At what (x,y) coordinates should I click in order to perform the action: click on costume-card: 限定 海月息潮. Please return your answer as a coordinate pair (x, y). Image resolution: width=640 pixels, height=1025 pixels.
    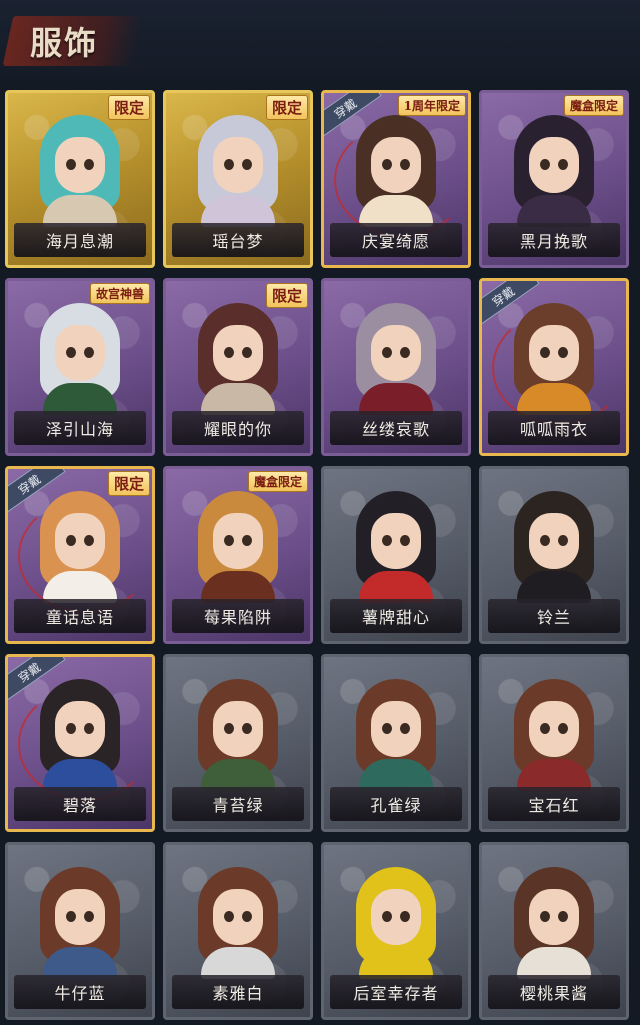
    Looking at the image, I should click on (80, 179).